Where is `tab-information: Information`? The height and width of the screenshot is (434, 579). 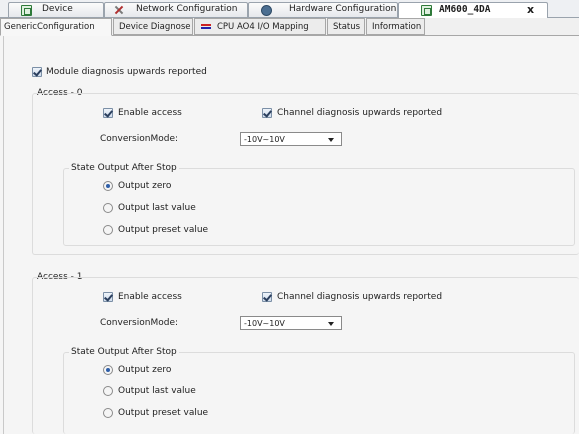 tab-information: Information is located at coordinates (395, 26).